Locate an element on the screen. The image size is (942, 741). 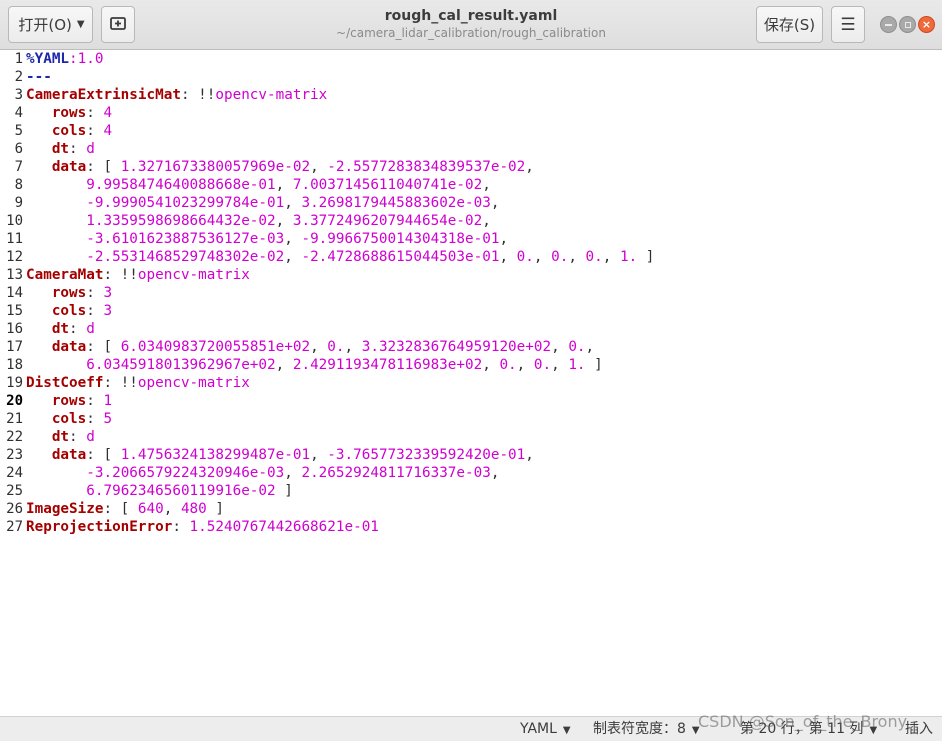
code-token: 2.2652924811716337e-03 is located at coordinates (396, 473).